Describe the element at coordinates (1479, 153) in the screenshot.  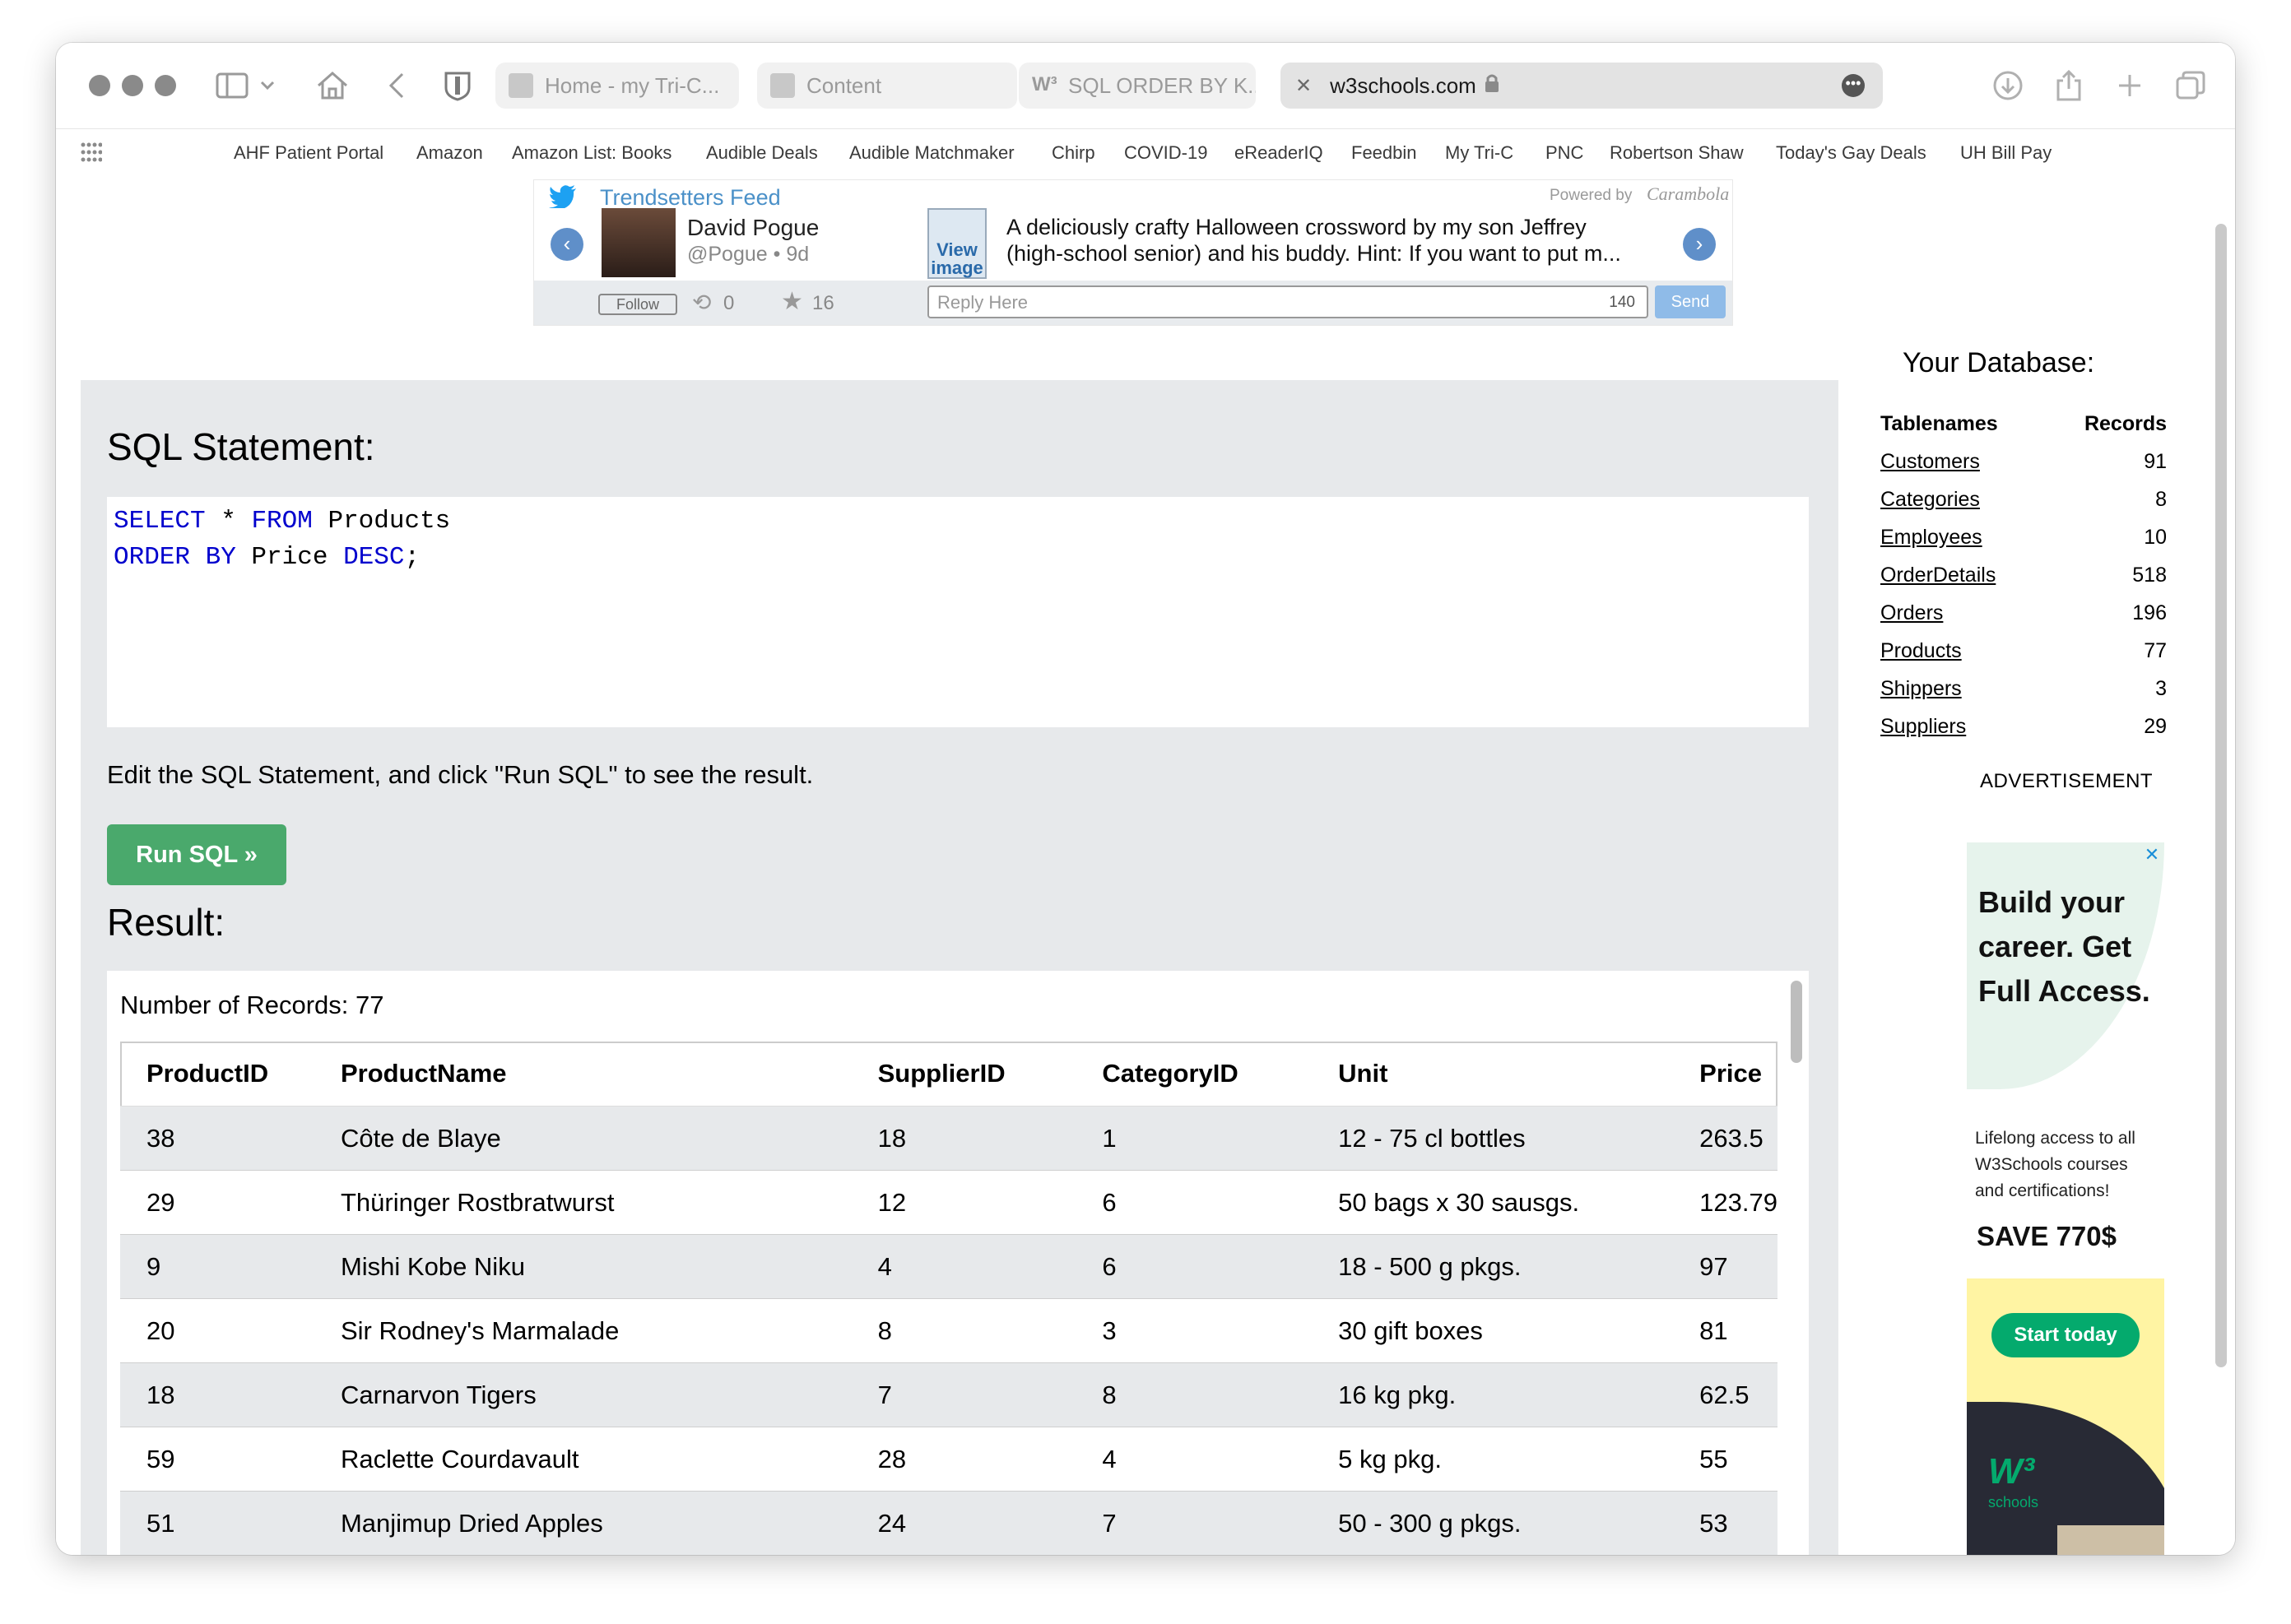
I see `bookmark-item: My Tri-C` at that location.